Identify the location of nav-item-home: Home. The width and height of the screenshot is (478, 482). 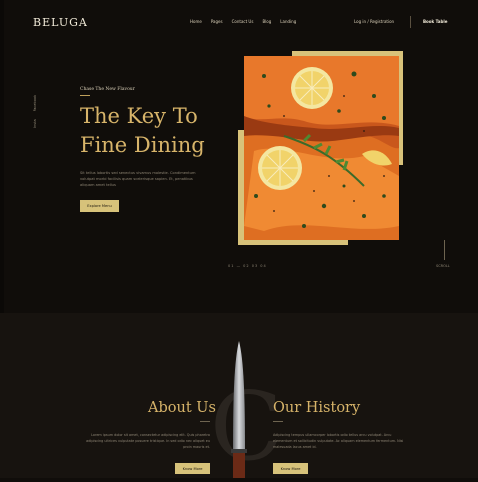
(196, 21).